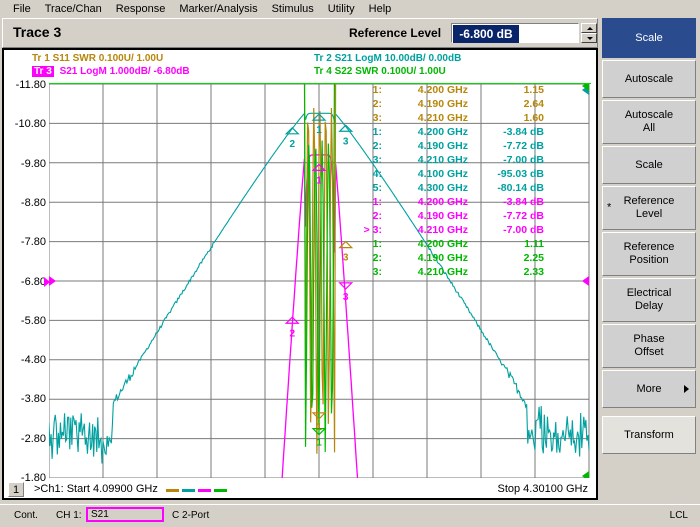 This screenshot has height=527, width=700. Describe the element at coordinates (26, 515) in the screenshot. I see `sweep-mode-status: Cont.` at that location.